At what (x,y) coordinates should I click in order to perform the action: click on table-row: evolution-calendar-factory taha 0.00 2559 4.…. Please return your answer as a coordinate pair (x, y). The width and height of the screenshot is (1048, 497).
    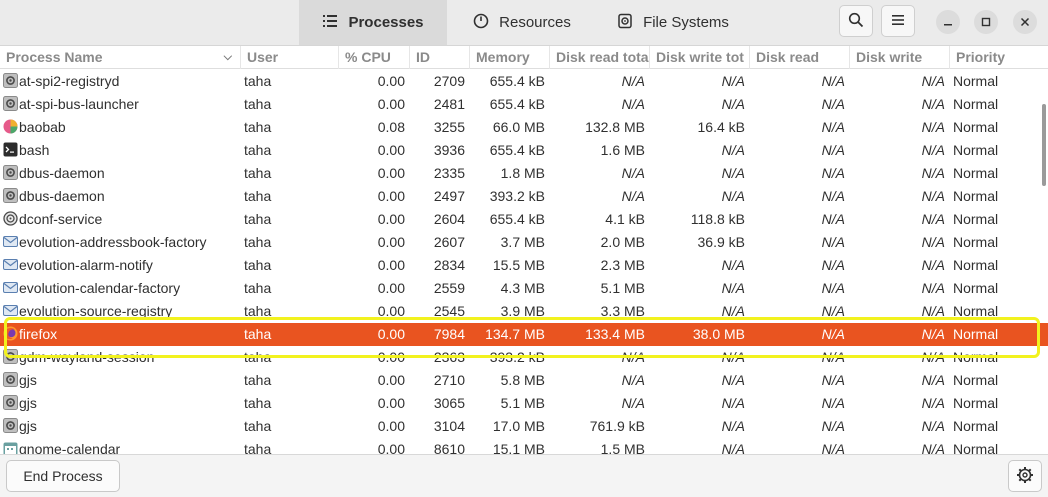
    Looking at the image, I should click on (524, 288).